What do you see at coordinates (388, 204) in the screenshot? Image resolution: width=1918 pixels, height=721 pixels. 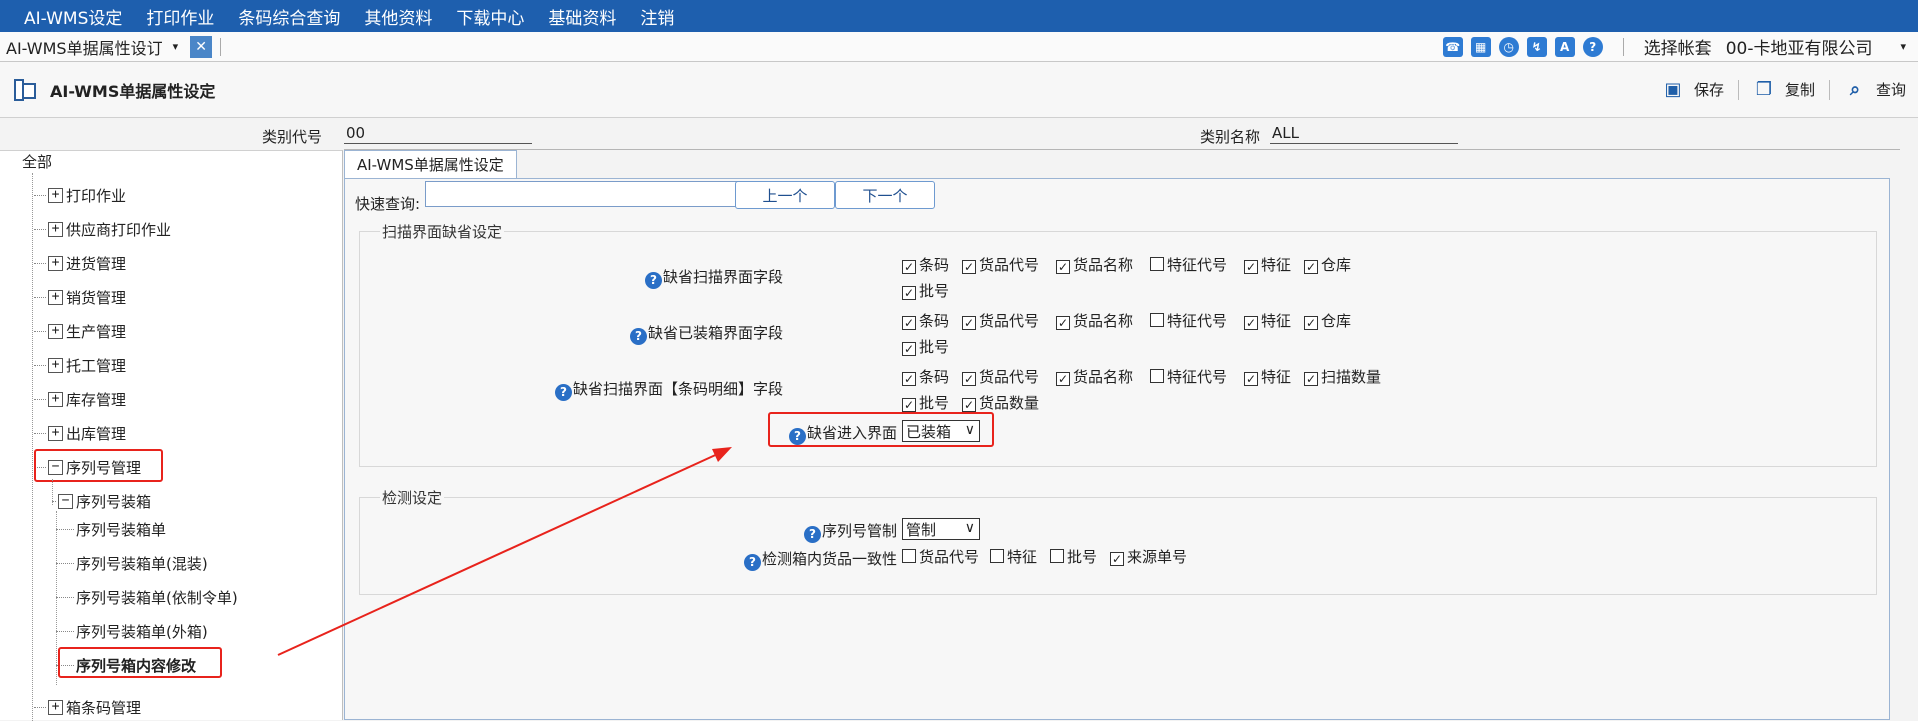 I see `quick-search-label: 快速查询:` at bounding box center [388, 204].